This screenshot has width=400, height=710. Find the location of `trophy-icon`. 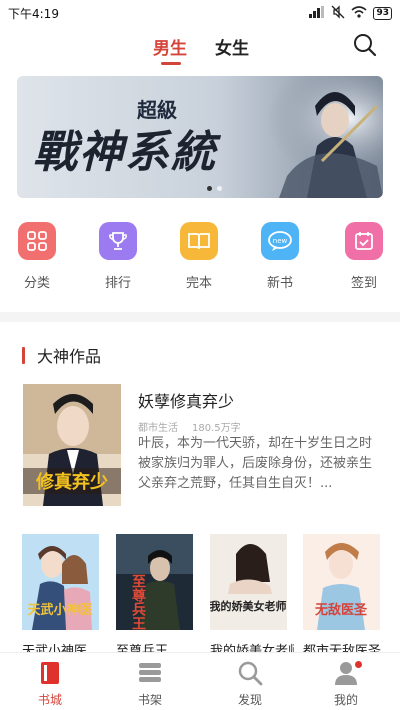

trophy-icon is located at coordinates (118, 241).